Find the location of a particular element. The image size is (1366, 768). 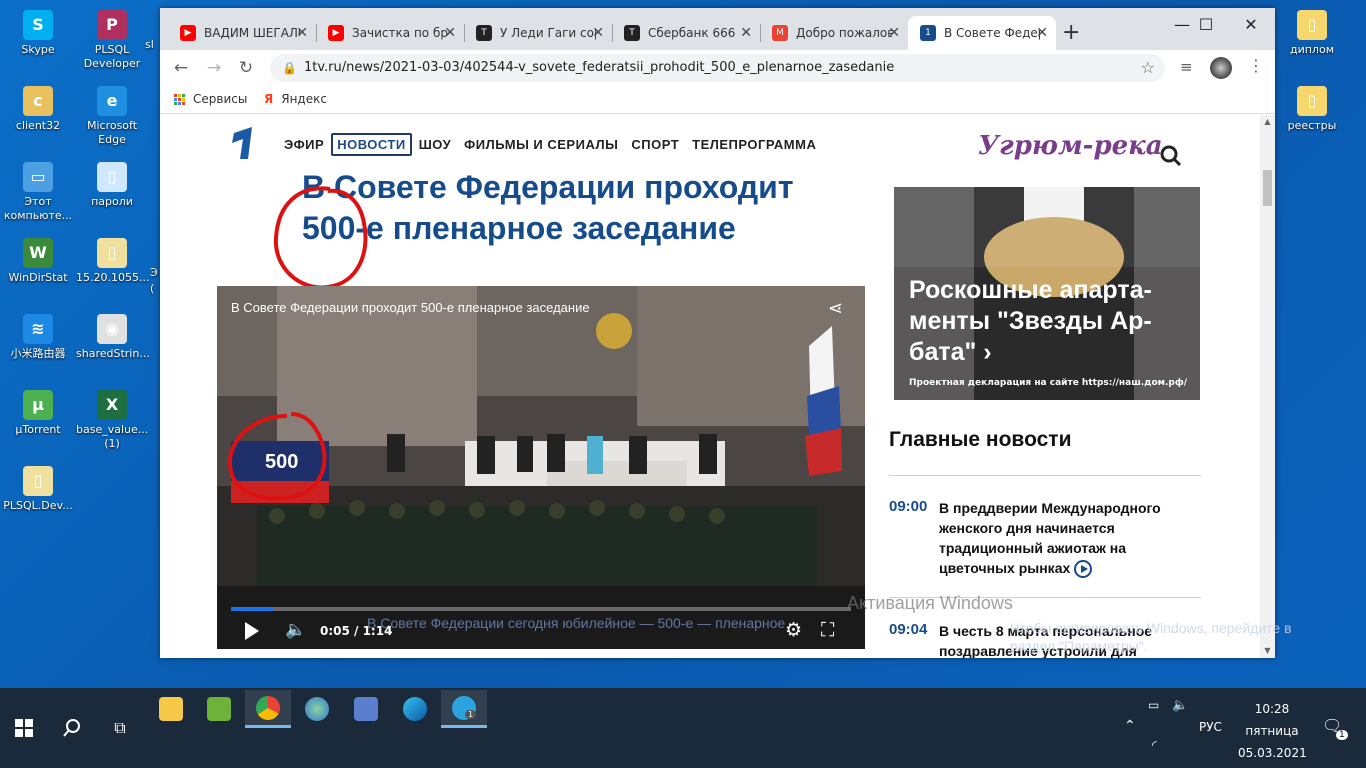

scroll-up-arrow-icon: ▲ is located at coordinates (1267, 122).